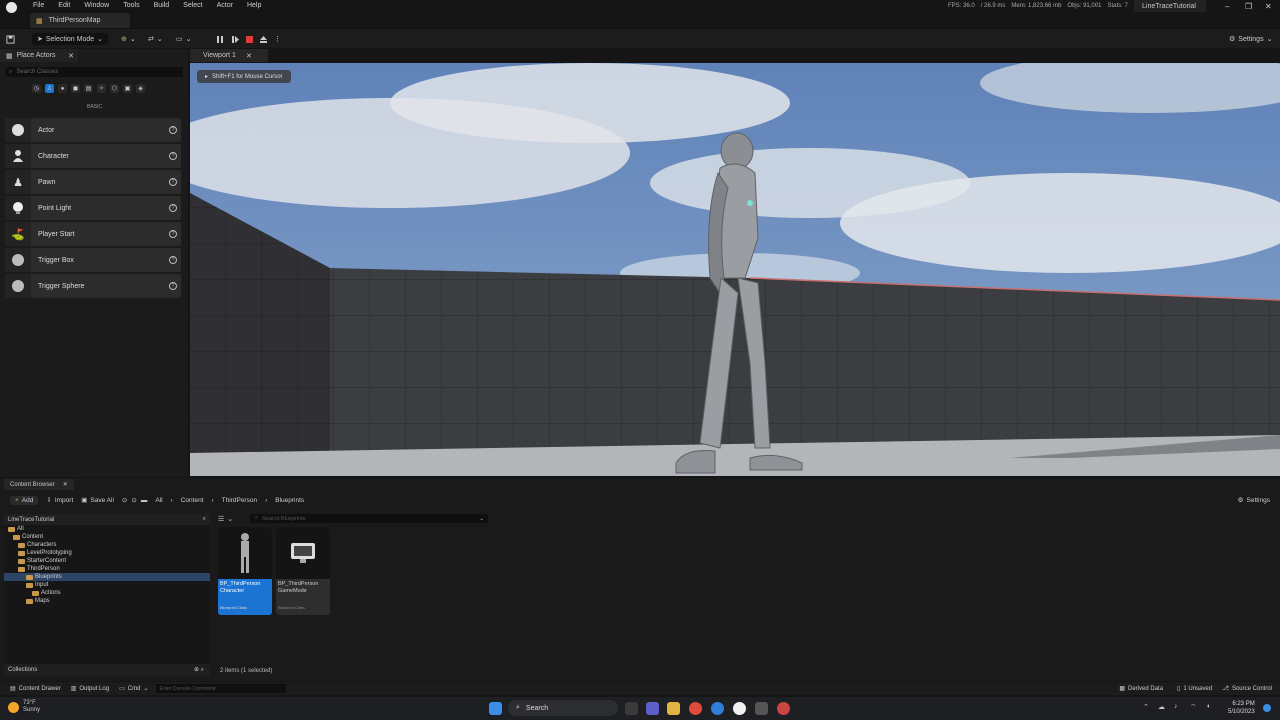 The width and height of the screenshot is (1280, 720). I want to click on menu-file: File, so click(38, 5).